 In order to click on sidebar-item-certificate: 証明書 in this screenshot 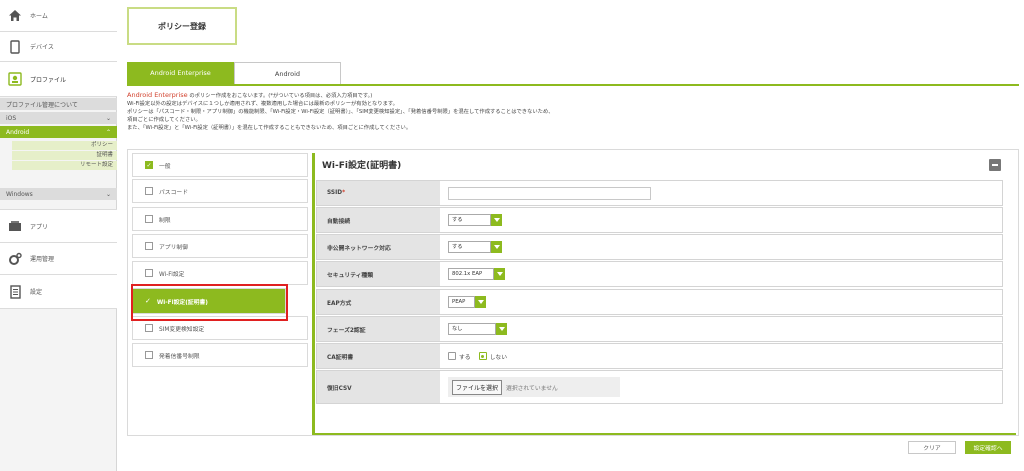, I will do `click(64, 155)`.